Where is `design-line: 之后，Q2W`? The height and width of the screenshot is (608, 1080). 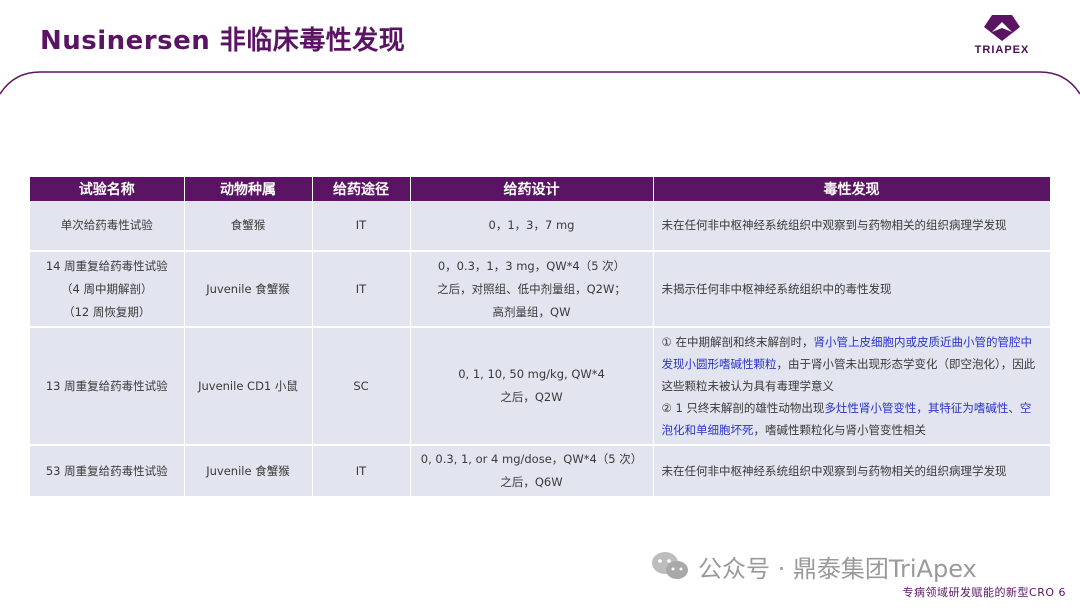
design-line: 之后，Q2W is located at coordinates (531, 397).